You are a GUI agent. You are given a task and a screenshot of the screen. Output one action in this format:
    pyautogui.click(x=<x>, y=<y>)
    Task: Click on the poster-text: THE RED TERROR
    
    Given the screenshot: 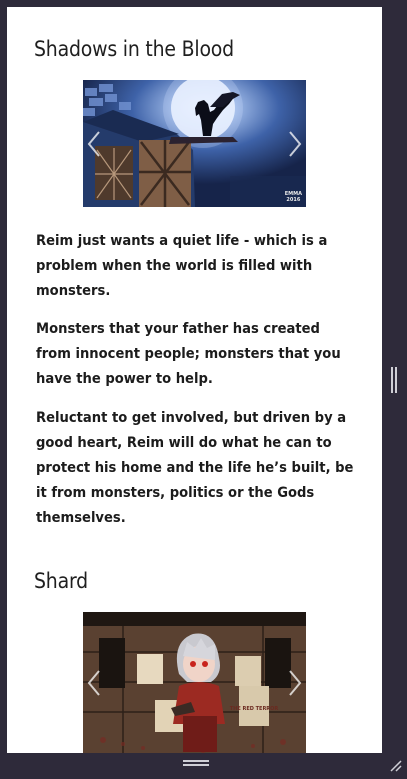 What is the action you would take?
    pyautogui.click(x=254, y=709)
    